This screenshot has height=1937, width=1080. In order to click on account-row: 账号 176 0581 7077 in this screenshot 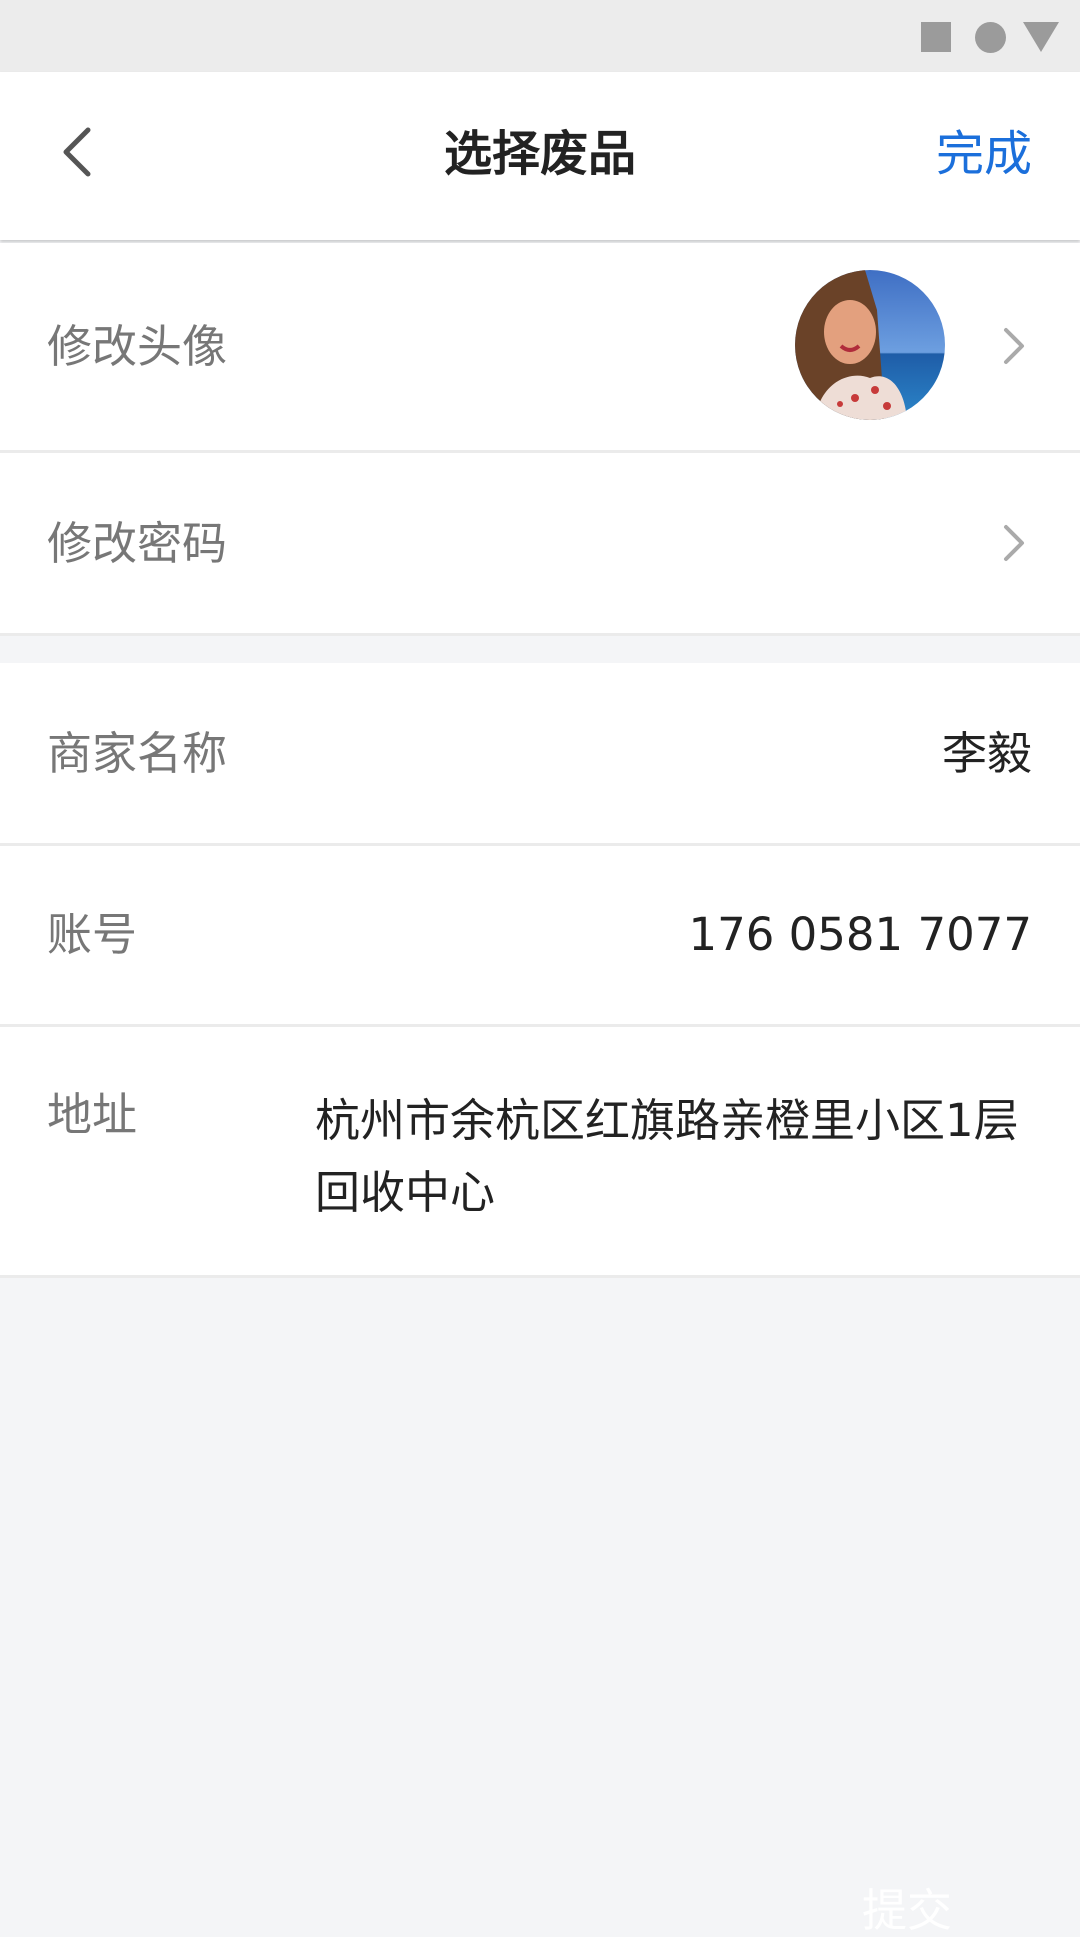, I will do `click(540, 935)`.